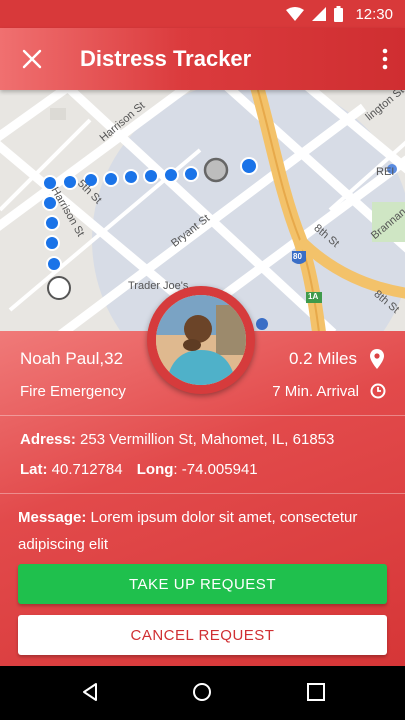  I want to click on map-label-hwy-1a: 1A, so click(313, 296).